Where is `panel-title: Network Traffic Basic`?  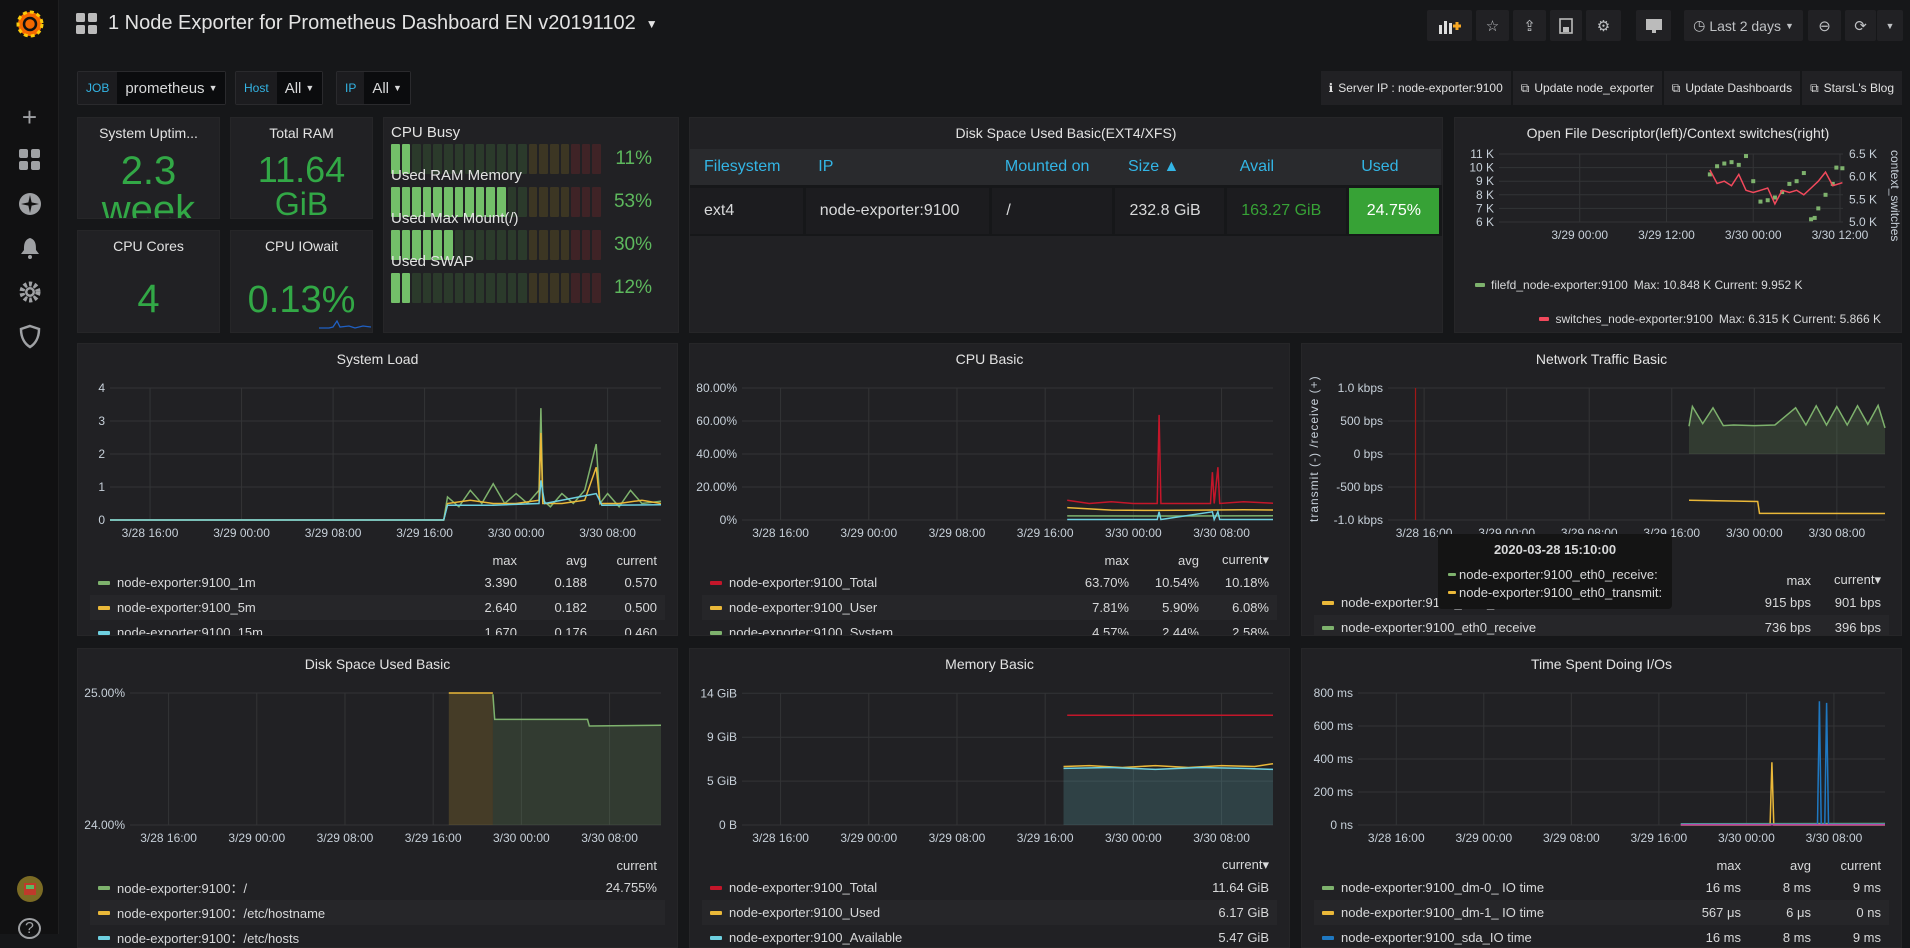 panel-title: Network Traffic Basic is located at coordinates (1601, 359).